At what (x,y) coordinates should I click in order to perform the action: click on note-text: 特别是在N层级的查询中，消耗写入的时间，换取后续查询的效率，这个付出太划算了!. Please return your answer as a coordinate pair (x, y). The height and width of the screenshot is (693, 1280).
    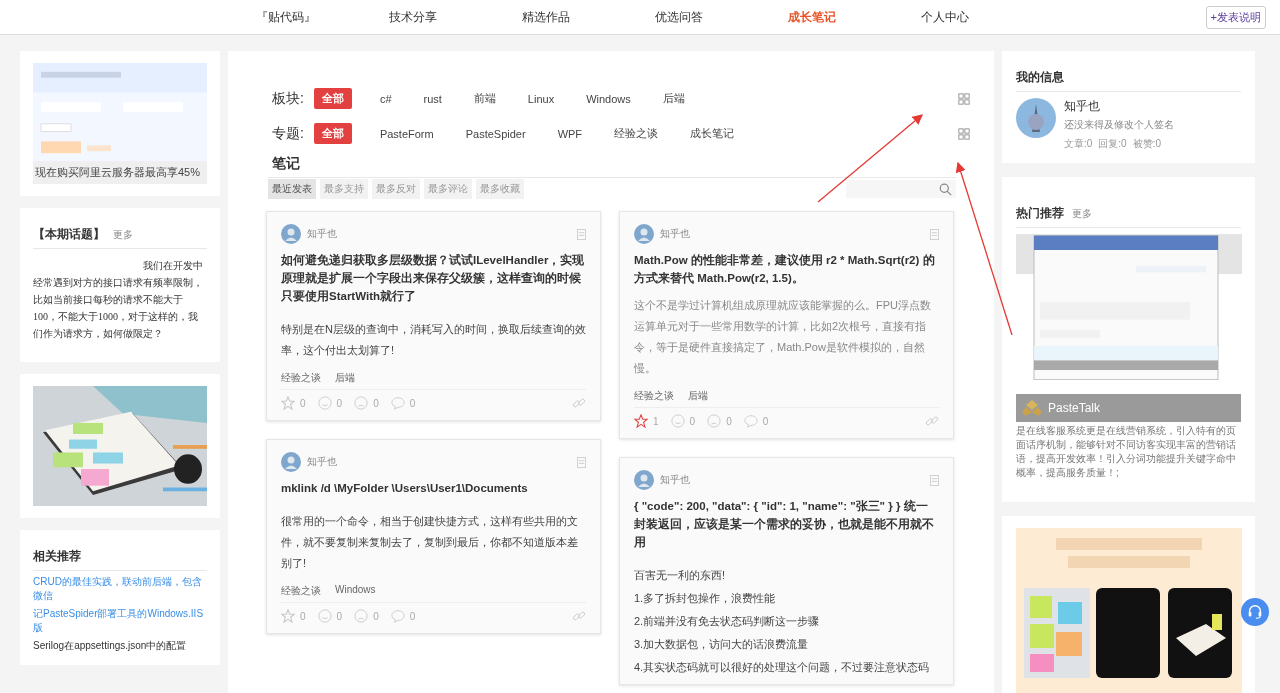
    Looking at the image, I should click on (433, 340).